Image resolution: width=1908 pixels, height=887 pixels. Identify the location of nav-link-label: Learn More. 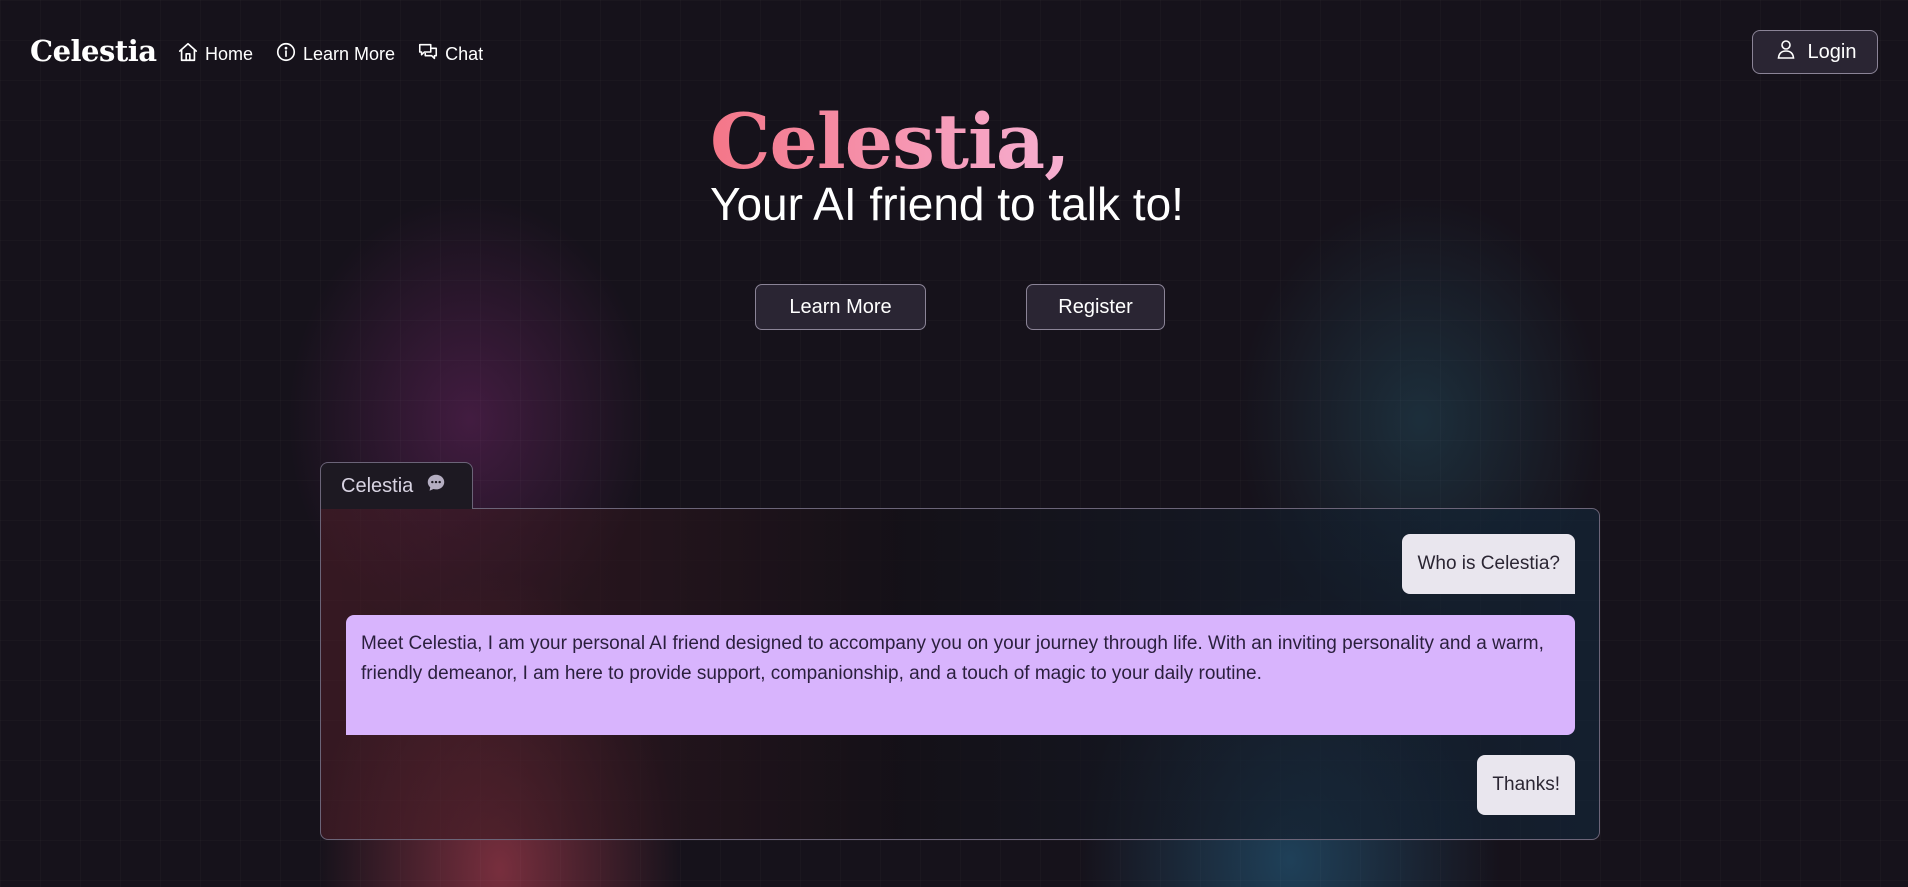
(349, 54).